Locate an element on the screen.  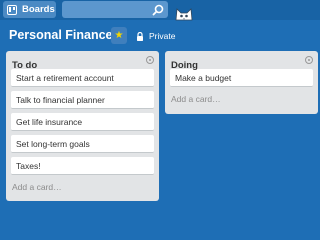
top-header: Boards is located at coordinates (160, 11).